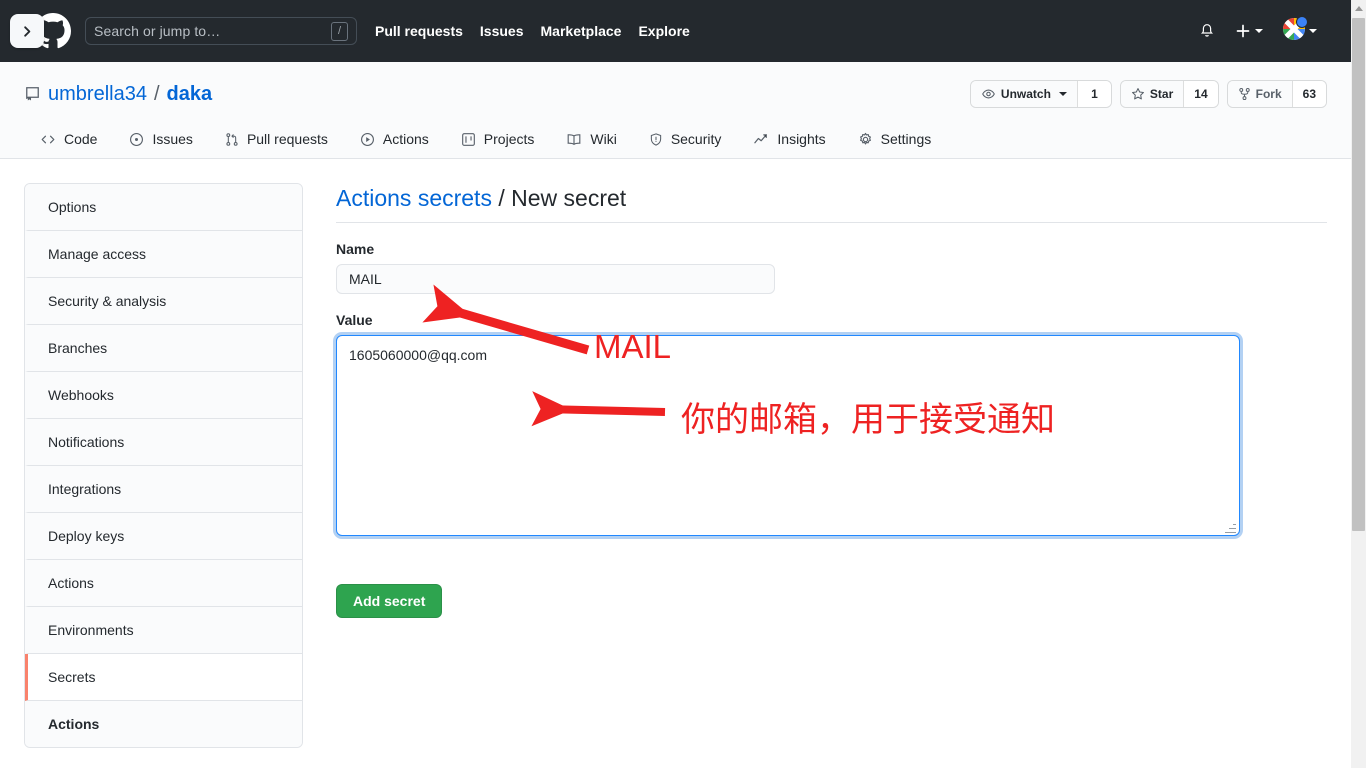  Describe the element at coordinates (468, 139) in the screenshot. I see `project-icon` at that location.